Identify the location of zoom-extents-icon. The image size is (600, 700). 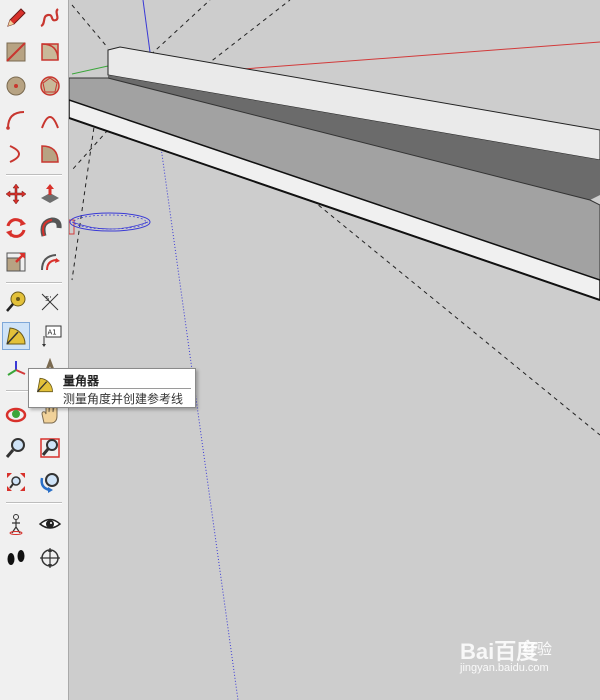
(16, 482).